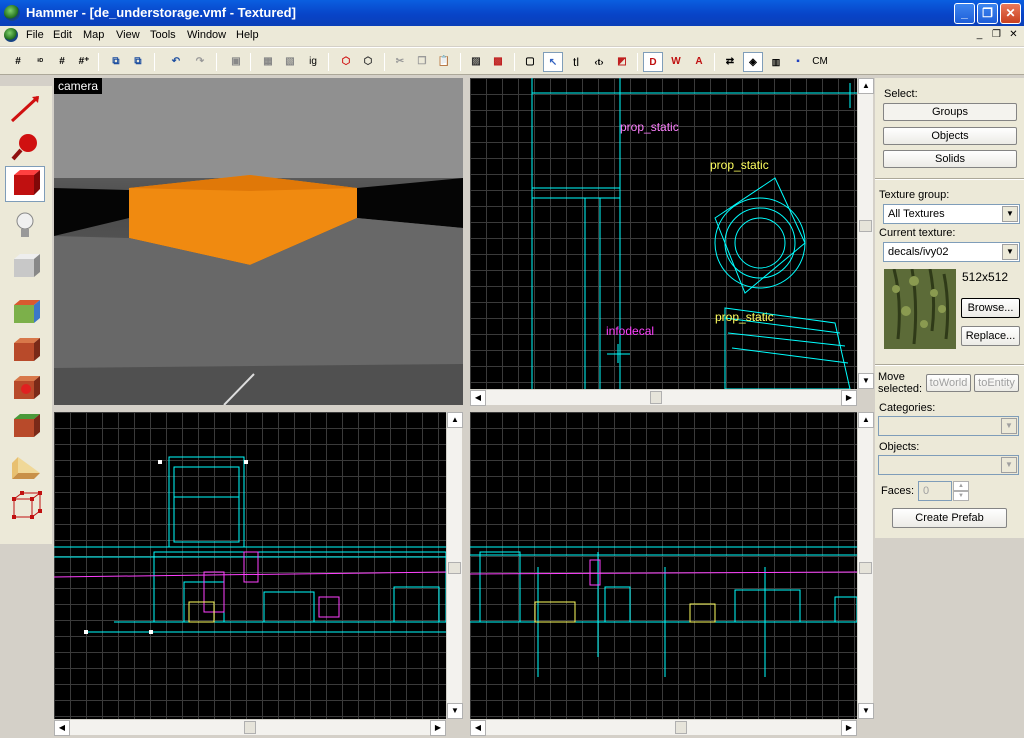 This screenshot has width=1024, height=738. I want to click on faces-input: 0, so click(935, 491).